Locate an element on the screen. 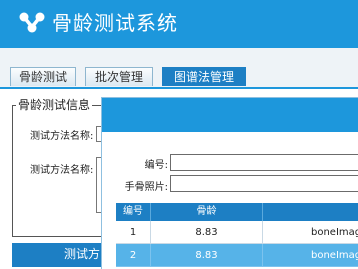  method-name-label: 测试方法名称: is located at coordinates (62, 136).